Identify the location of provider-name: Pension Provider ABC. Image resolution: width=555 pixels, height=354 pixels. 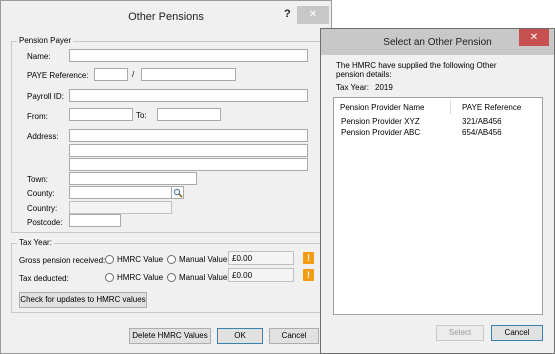
(381, 132).